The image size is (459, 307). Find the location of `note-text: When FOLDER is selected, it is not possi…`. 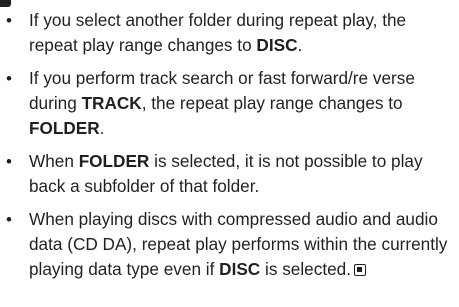

note-text: When FOLDER is selected, it is not possi… is located at coordinates (226, 173).